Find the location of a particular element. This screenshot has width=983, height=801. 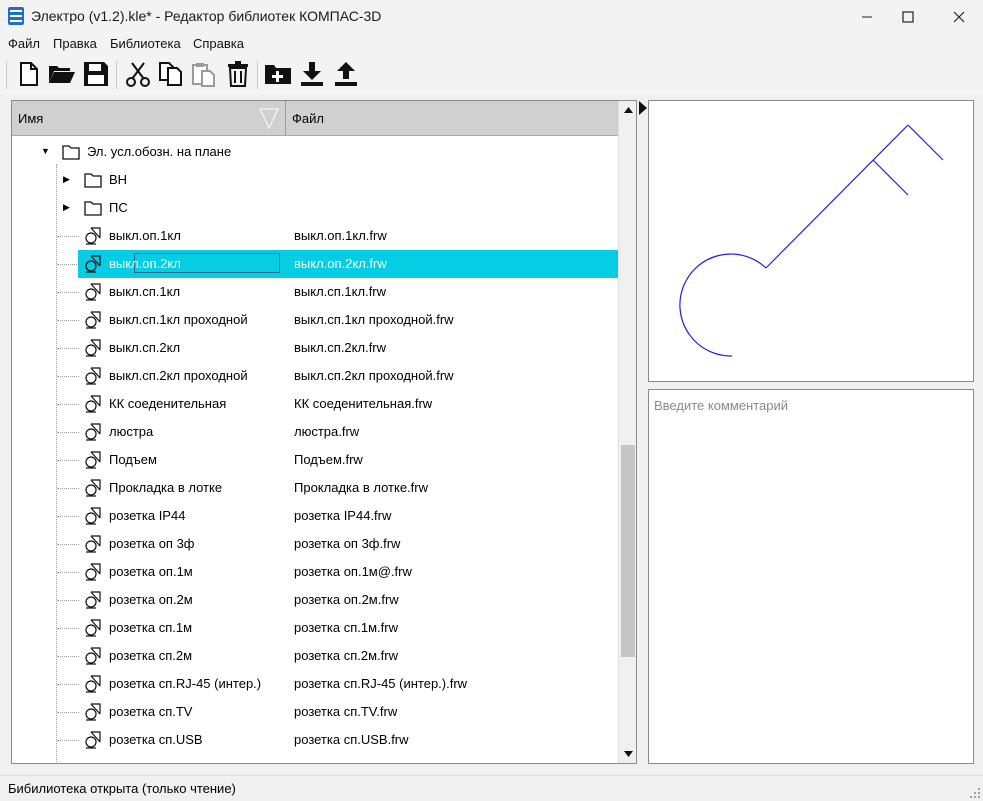

tree-item: розетка оп 3ф розетка оп 3ф.frw is located at coordinates (315, 544).